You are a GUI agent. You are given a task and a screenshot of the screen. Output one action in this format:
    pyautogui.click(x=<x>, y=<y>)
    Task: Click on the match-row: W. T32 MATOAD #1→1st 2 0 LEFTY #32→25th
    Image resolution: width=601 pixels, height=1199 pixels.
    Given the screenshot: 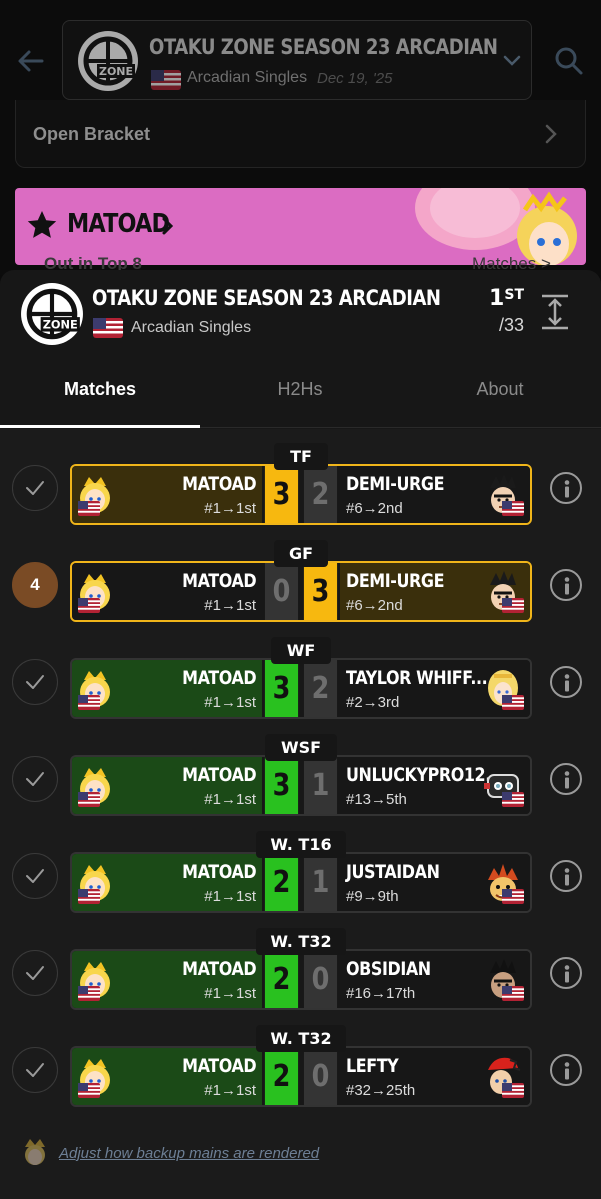 What is the action you would take?
    pyautogui.click(x=300, y=1073)
    